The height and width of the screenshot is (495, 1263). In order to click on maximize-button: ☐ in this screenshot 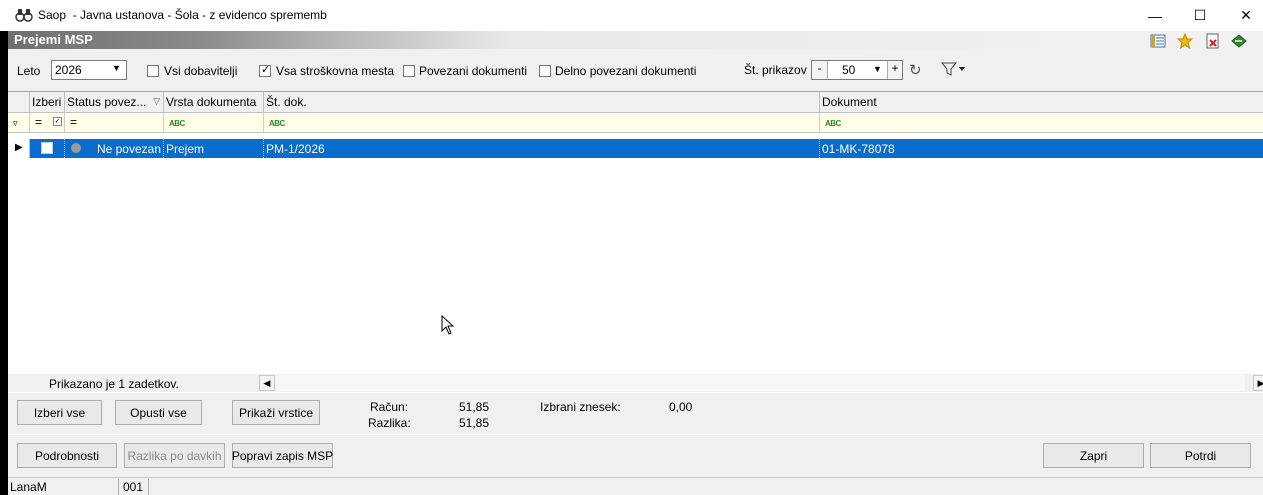, I will do `click(1200, 15)`.